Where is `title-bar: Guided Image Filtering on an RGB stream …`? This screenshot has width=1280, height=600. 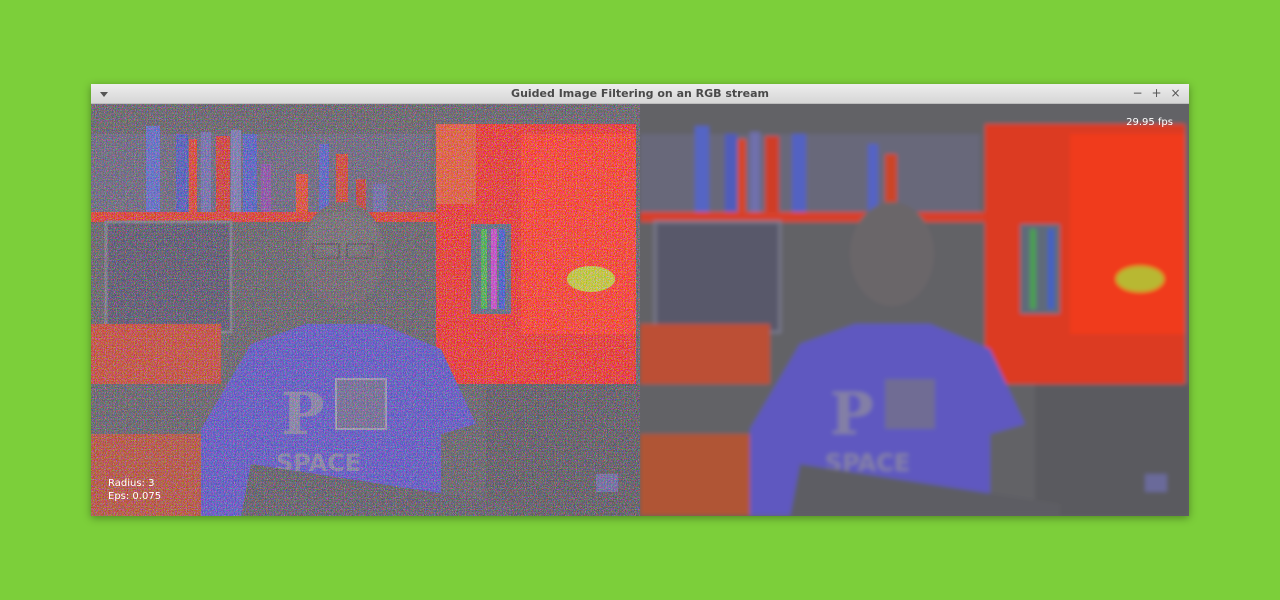
title-bar: Guided Image Filtering on an RGB stream … is located at coordinates (640, 94).